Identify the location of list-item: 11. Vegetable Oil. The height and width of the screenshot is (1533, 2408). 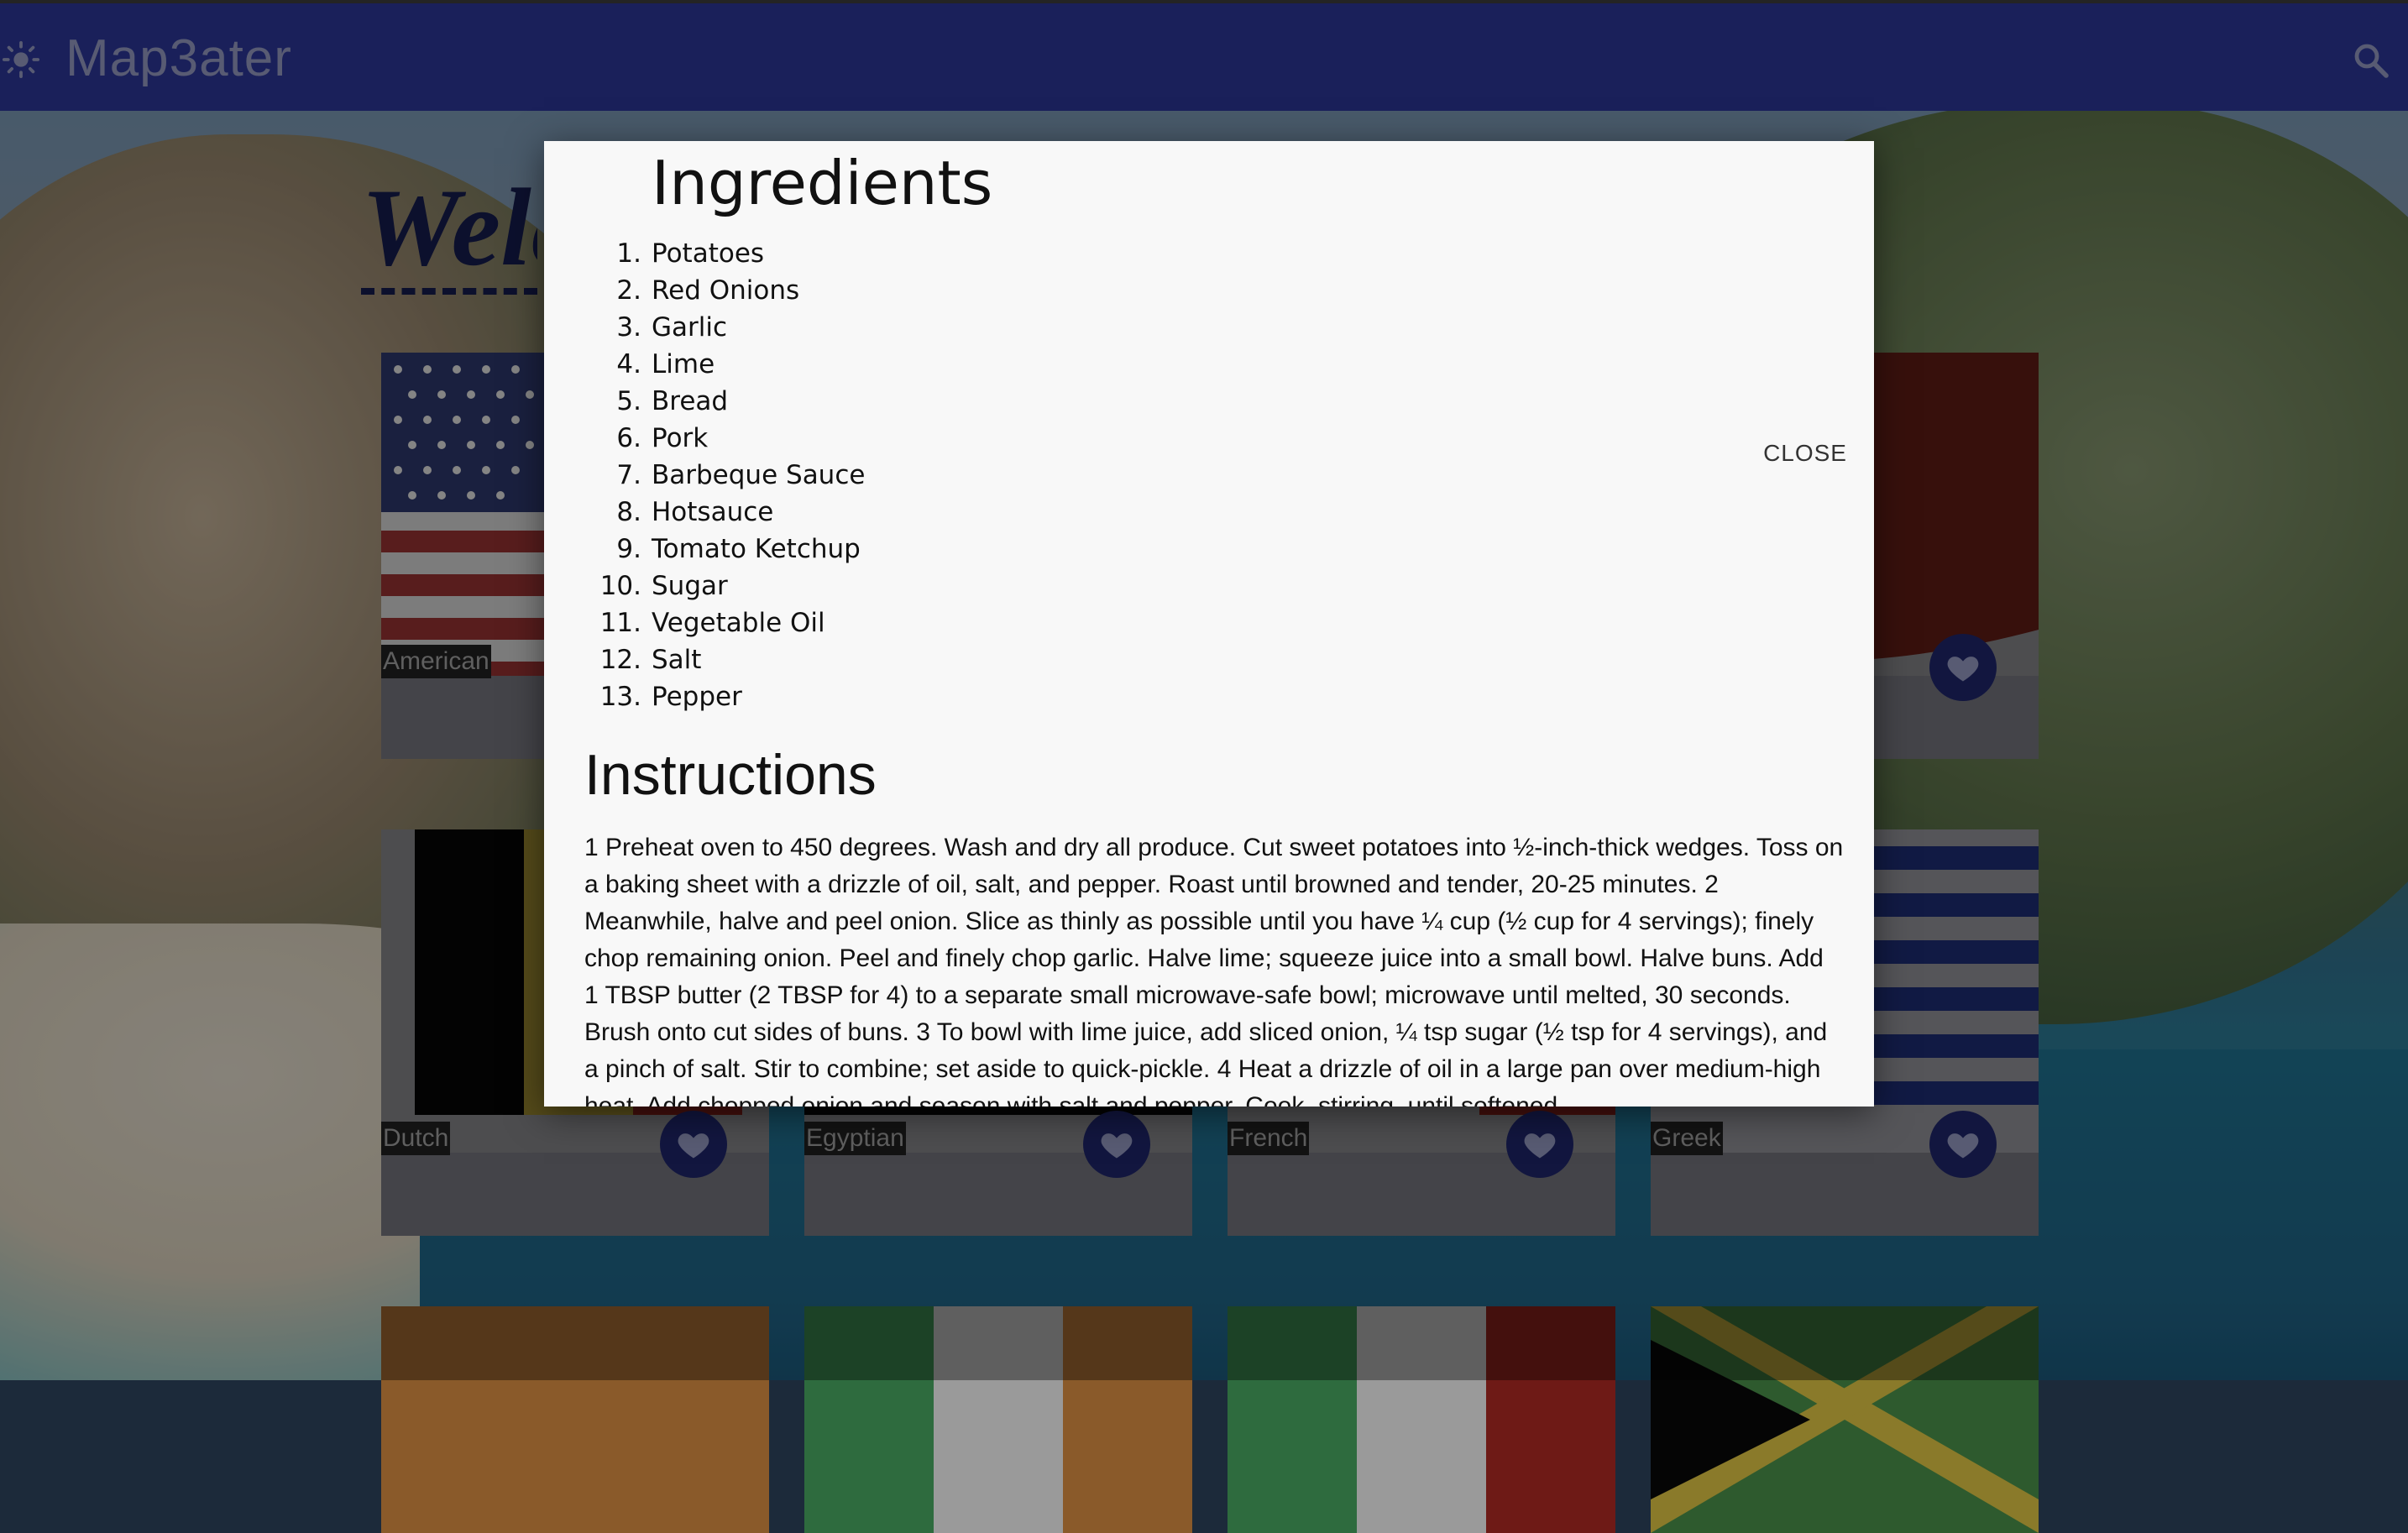
(712, 623).